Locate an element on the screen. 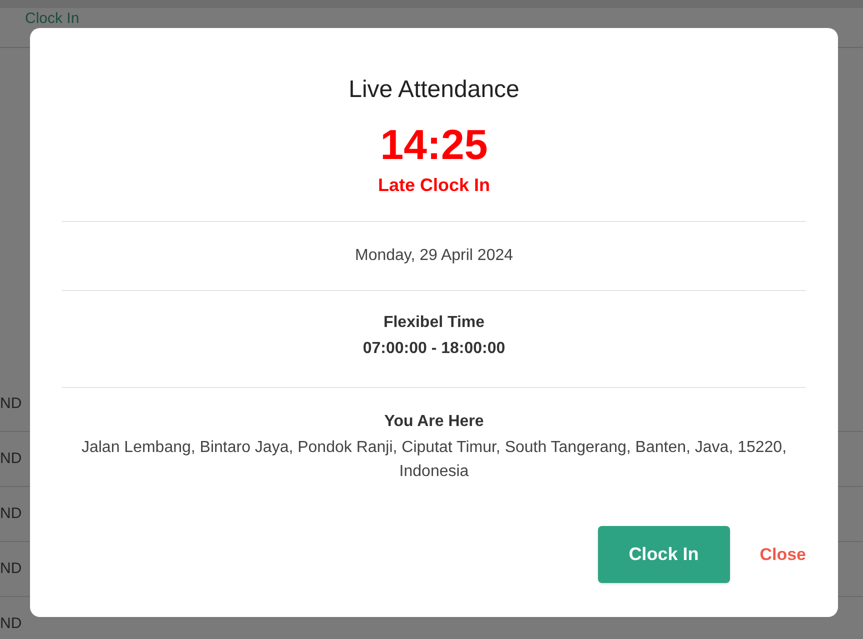  schedule-hours: 07:00:00 - 18:00:00 is located at coordinates (434, 349).